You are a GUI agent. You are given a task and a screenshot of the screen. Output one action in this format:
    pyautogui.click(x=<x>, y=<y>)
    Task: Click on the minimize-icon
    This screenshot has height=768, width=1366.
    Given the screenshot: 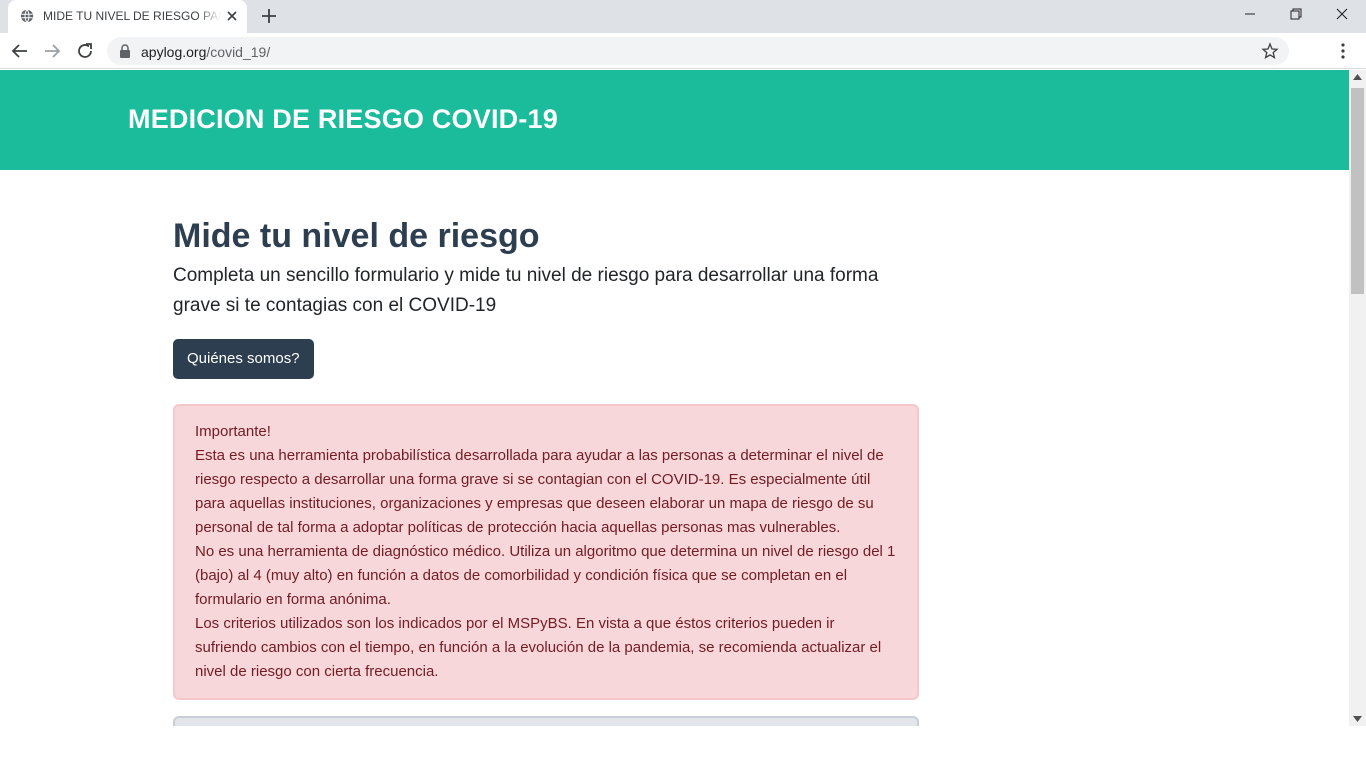 What is the action you would take?
    pyautogui.click(x=1250, y=14)
    